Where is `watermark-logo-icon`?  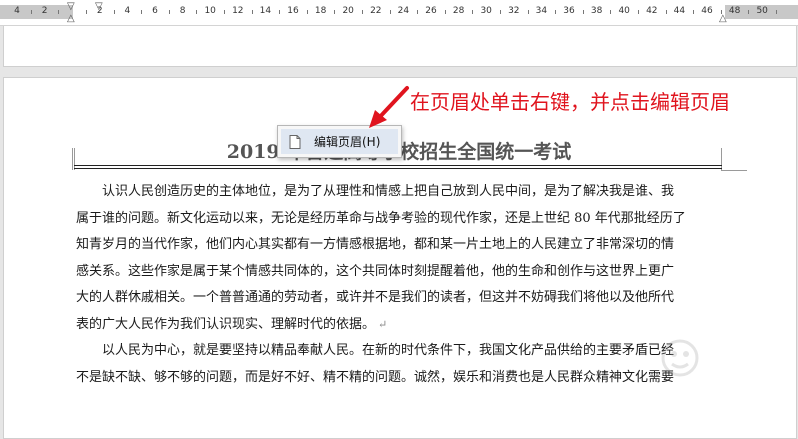 watermark-logo-icon is located at coordinates (680, 358).